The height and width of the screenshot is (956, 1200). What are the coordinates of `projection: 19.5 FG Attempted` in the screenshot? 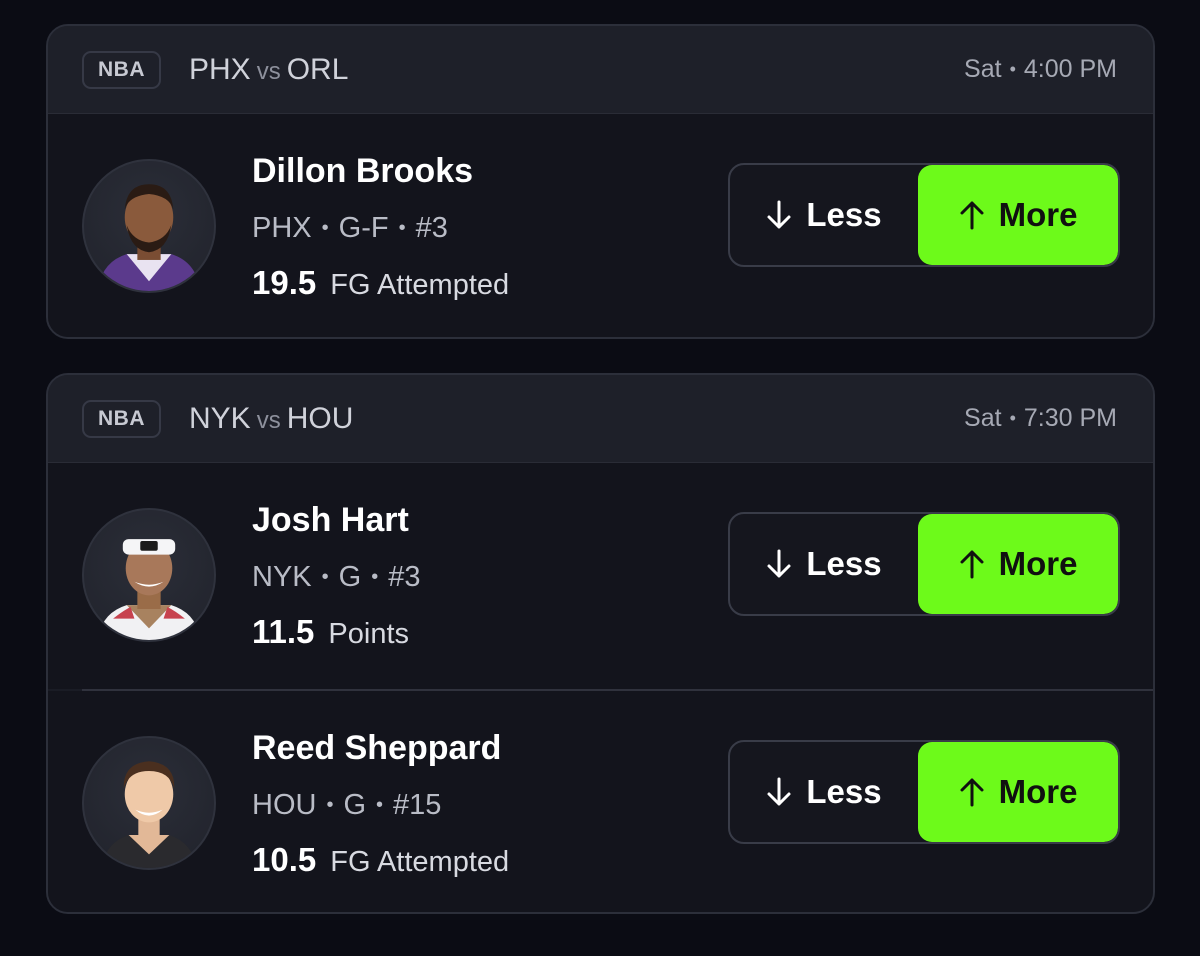 It's located at (380, 283).